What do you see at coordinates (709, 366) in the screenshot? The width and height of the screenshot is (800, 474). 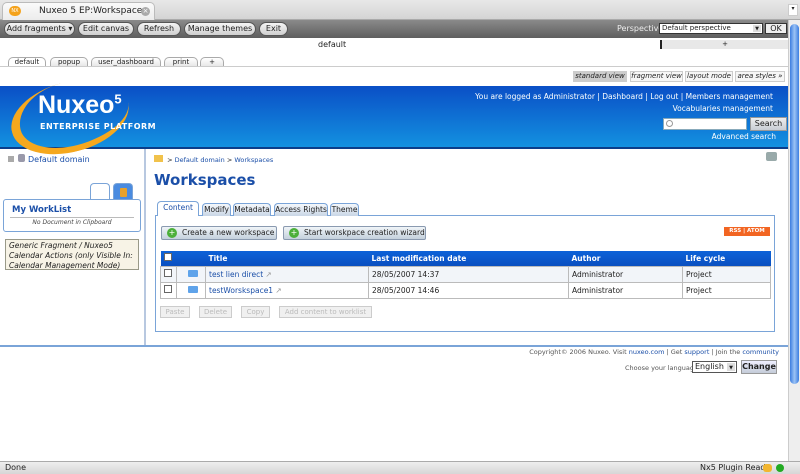 I see `language-value: English` at bounding box center [709, 366].